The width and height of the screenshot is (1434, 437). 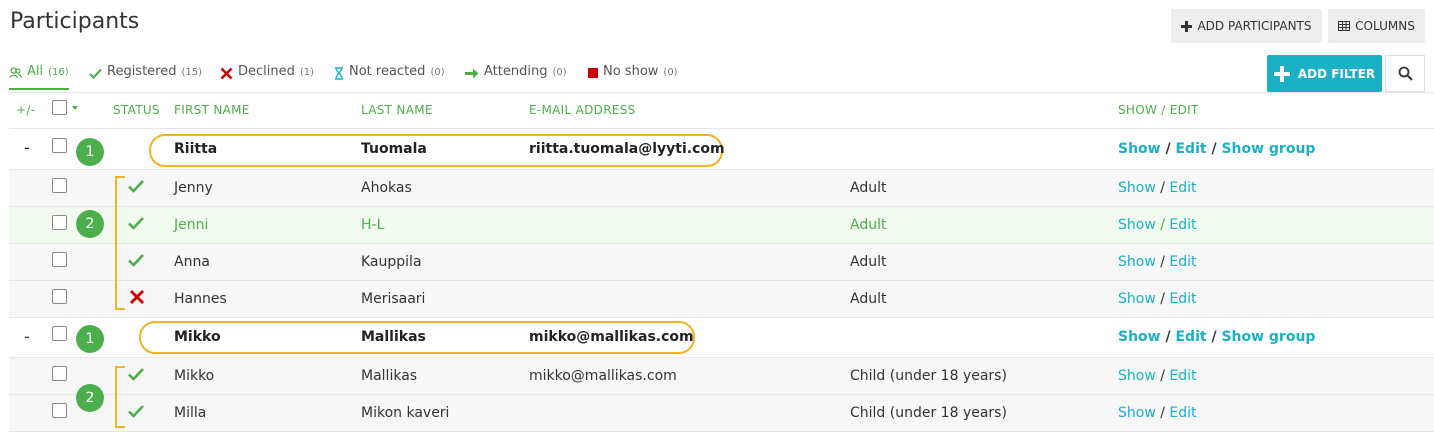 What do you see at coordinates (192, 262) in the screenshot?
I see `first-name-cell: Anna` at bounding box center [192, 262].